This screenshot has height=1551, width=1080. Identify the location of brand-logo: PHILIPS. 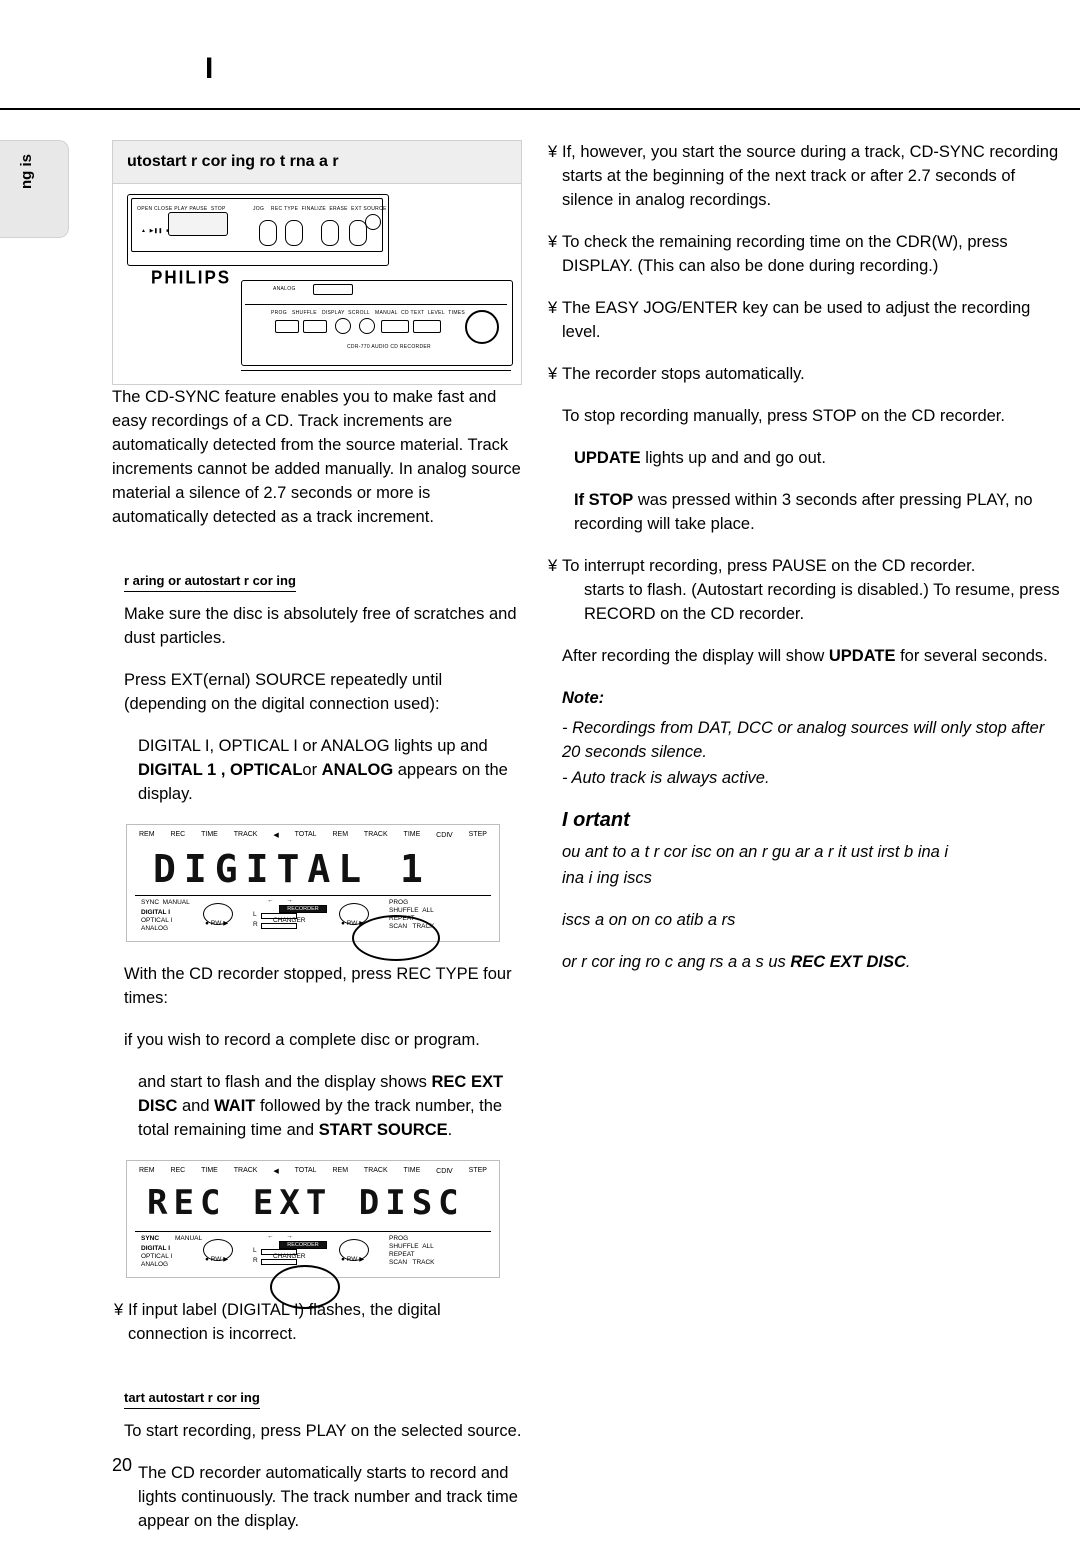
(191, 277).